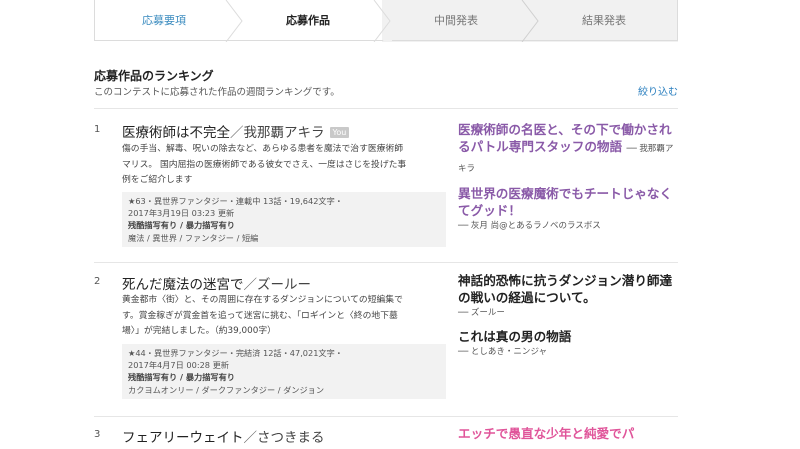 This screenshot has height=449, width=800. I want to click on intro-line: 黄金都市〈街〉と、その周囲に存在するダンジョンについての短編集で, so click(262, 300).